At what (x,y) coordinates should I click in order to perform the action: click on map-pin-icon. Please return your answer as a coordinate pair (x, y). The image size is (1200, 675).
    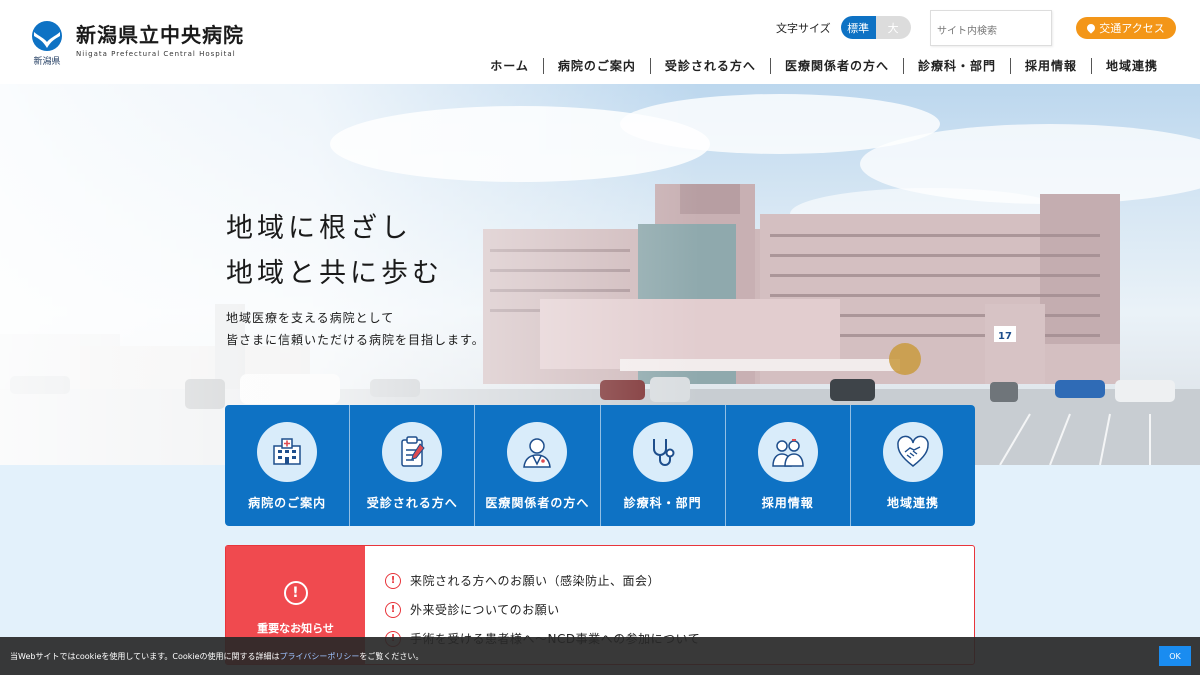
    Looking at the image, I should click on (1091, 28).